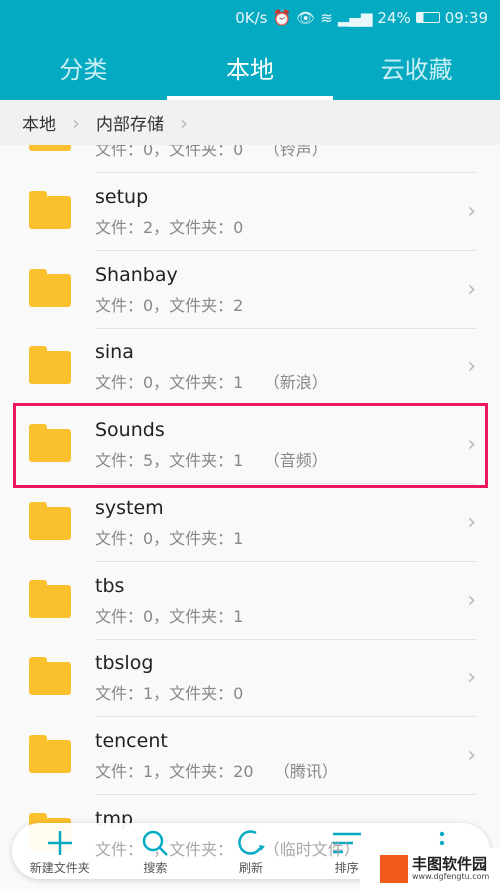  What do you see at coordinates (83, 67) in the screenshot?
I see `tab-category: 分类` at bounding box center [83, 67].